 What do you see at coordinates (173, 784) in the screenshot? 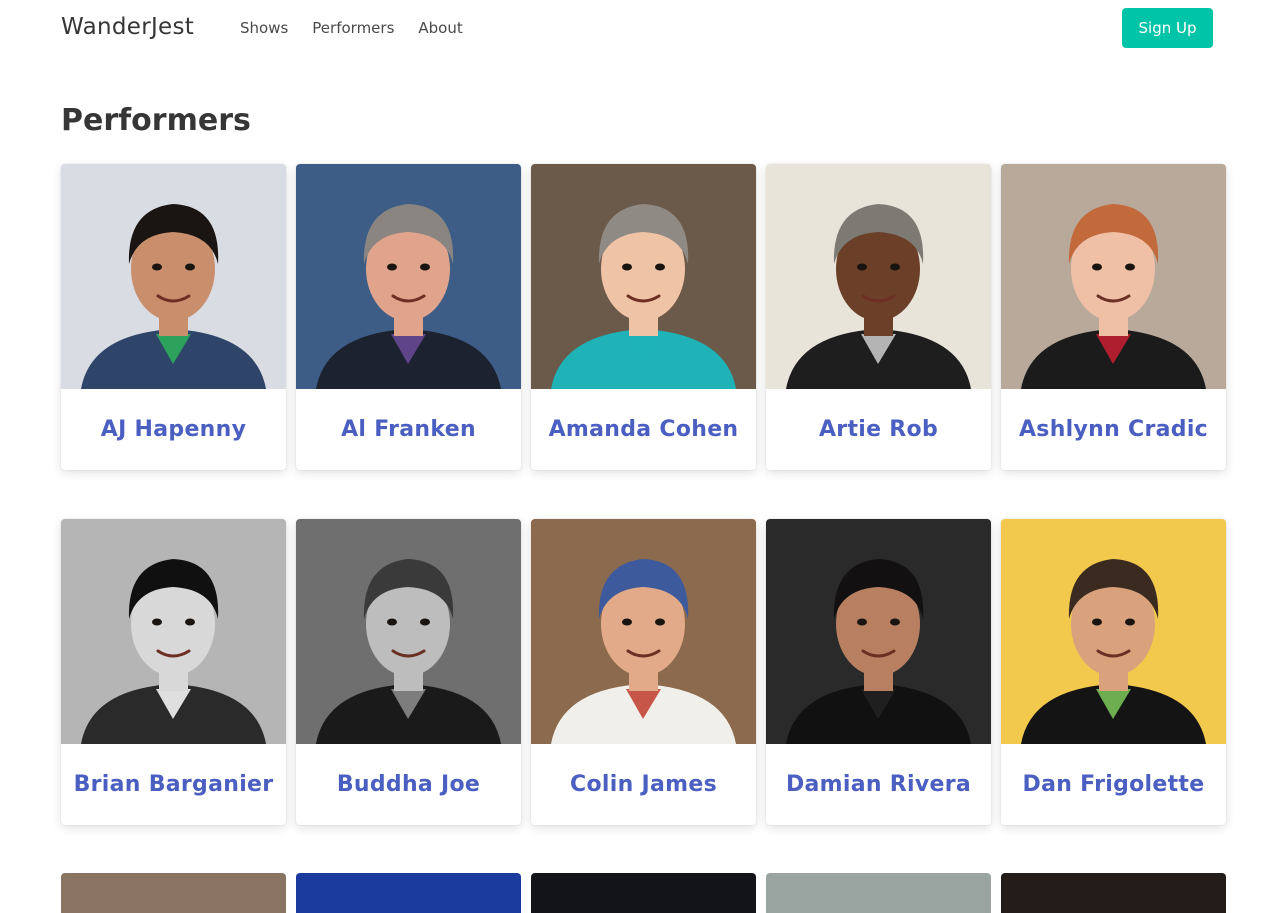
I see `performer-name: Brian Barganier` at bounding box center [173, 784].